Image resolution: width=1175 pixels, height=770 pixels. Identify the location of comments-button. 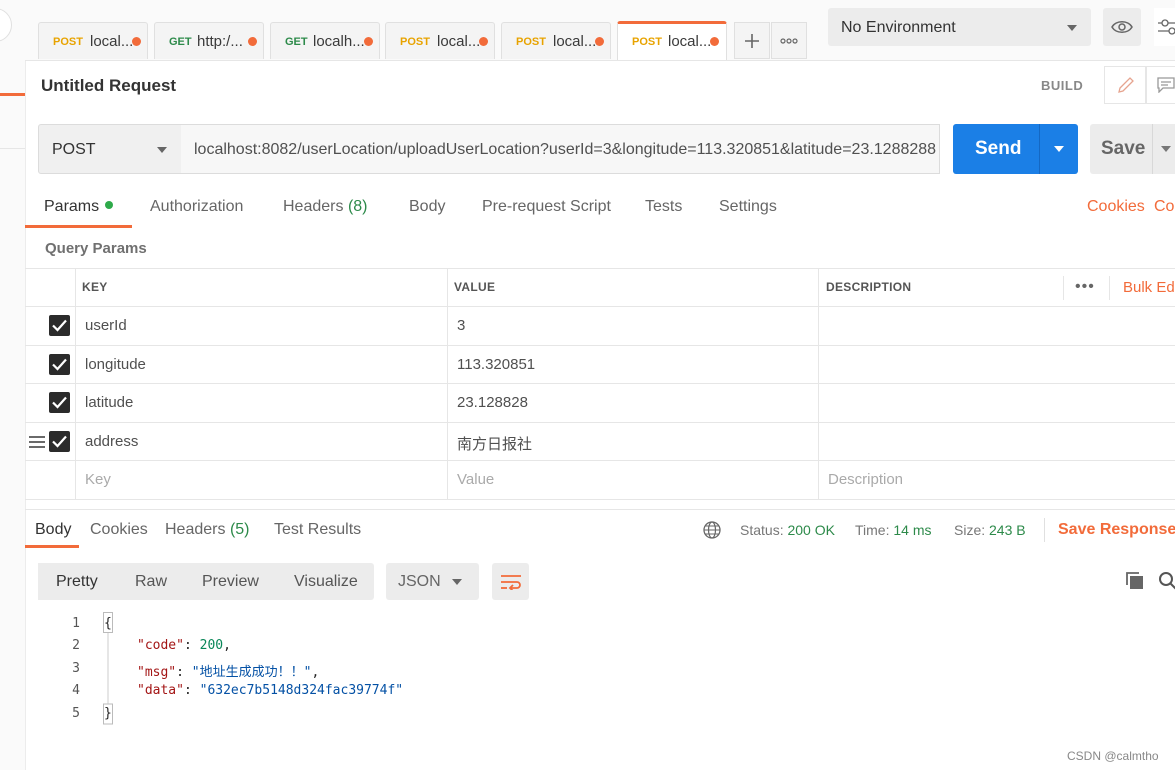
(1160, 85).